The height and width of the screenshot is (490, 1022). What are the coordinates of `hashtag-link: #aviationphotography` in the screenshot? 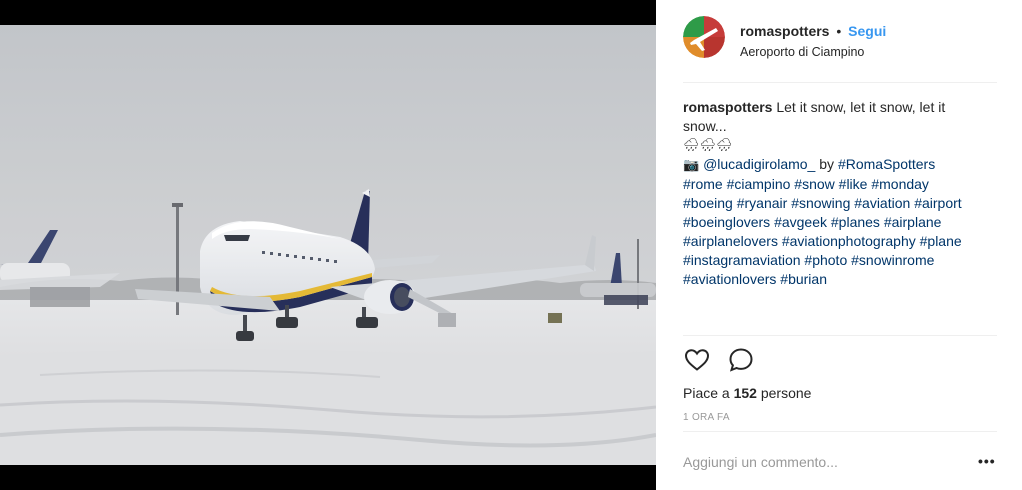 It's located at (849, 241).